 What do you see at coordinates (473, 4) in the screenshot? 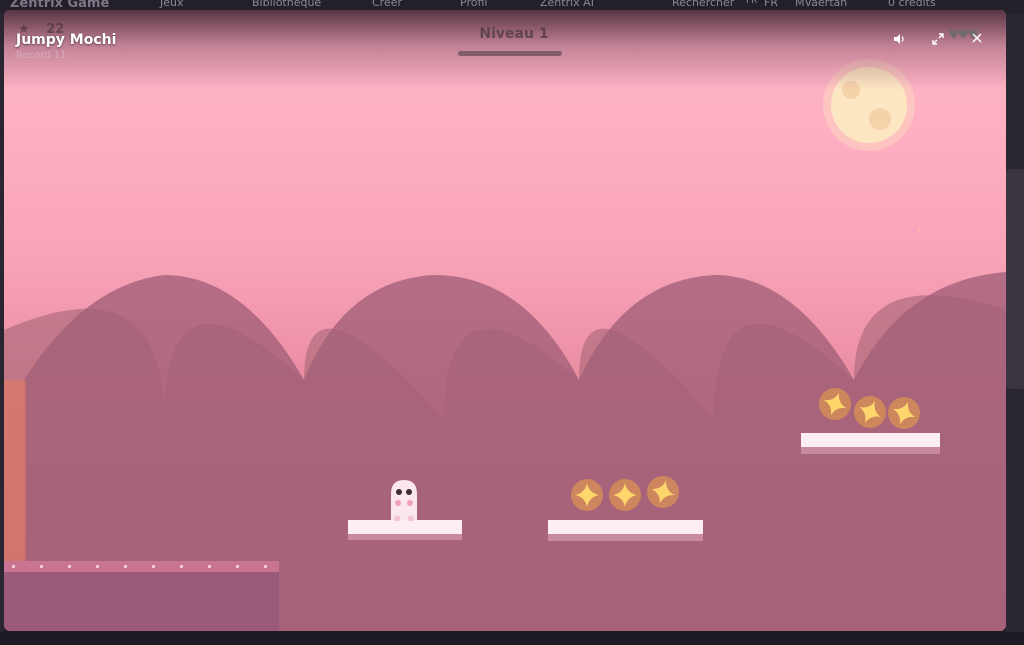
I see `nav-item-profile: Profil` at bounding box center [473, 4].